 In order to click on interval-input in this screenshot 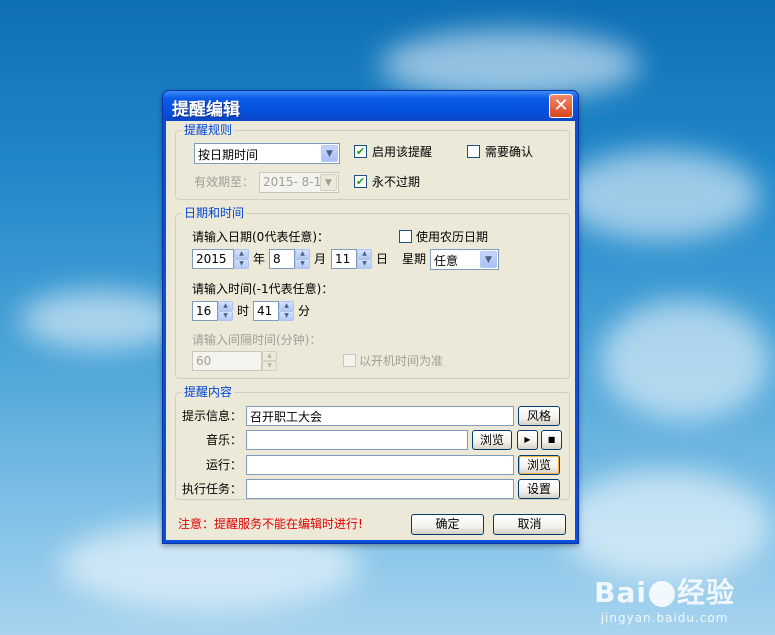, I will do `click(227, 361)`.